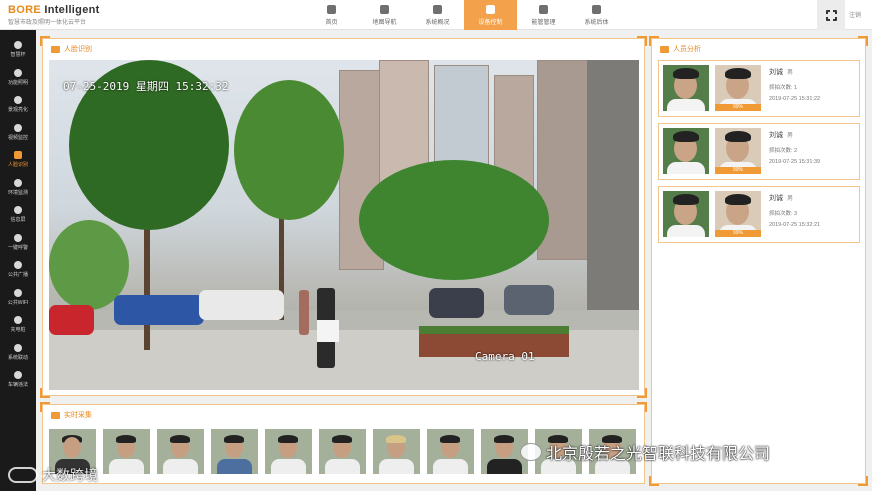 Image resolution: width=872 pixels, height=491 pixels. What do you see at coordinates (18, 215) in the screenshot?
I see `sidebar-item-screen: 信息屏` at bounding box center [18, 215].